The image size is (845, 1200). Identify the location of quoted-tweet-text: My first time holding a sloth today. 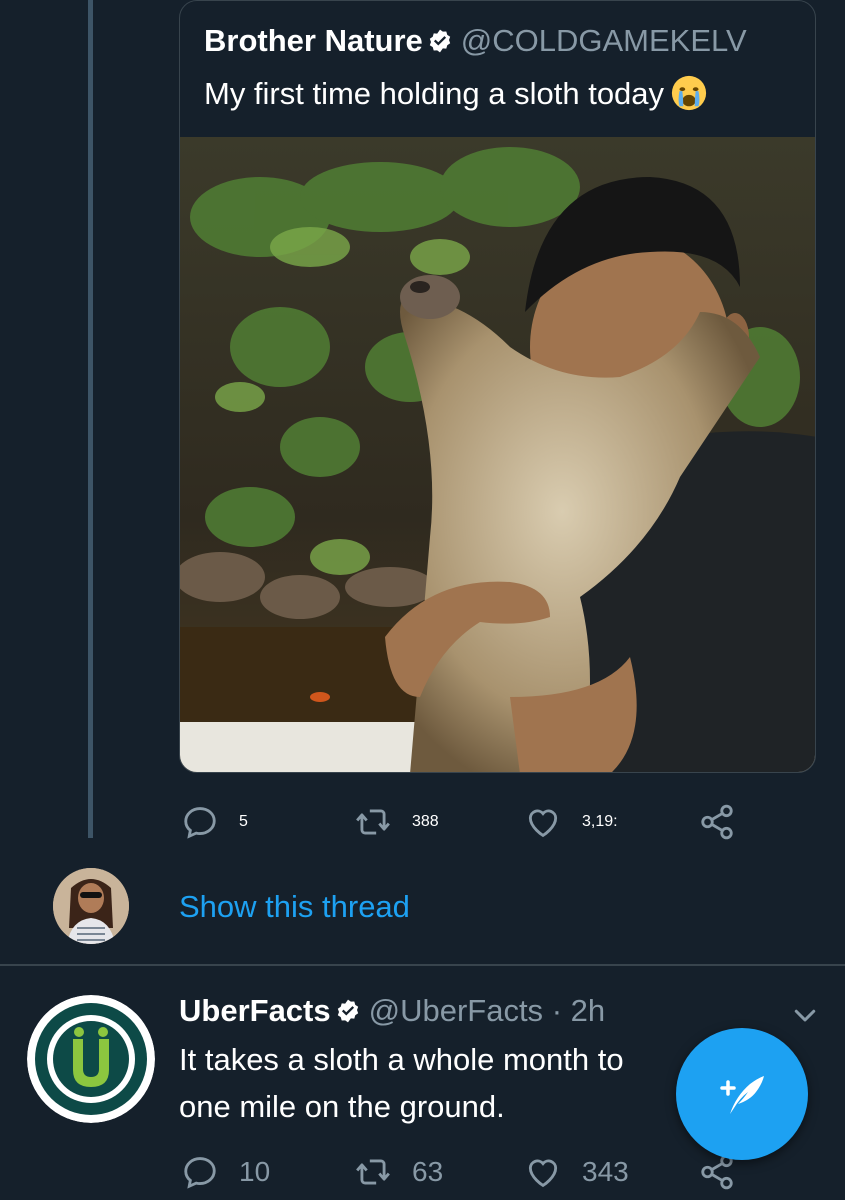
(456, 94).